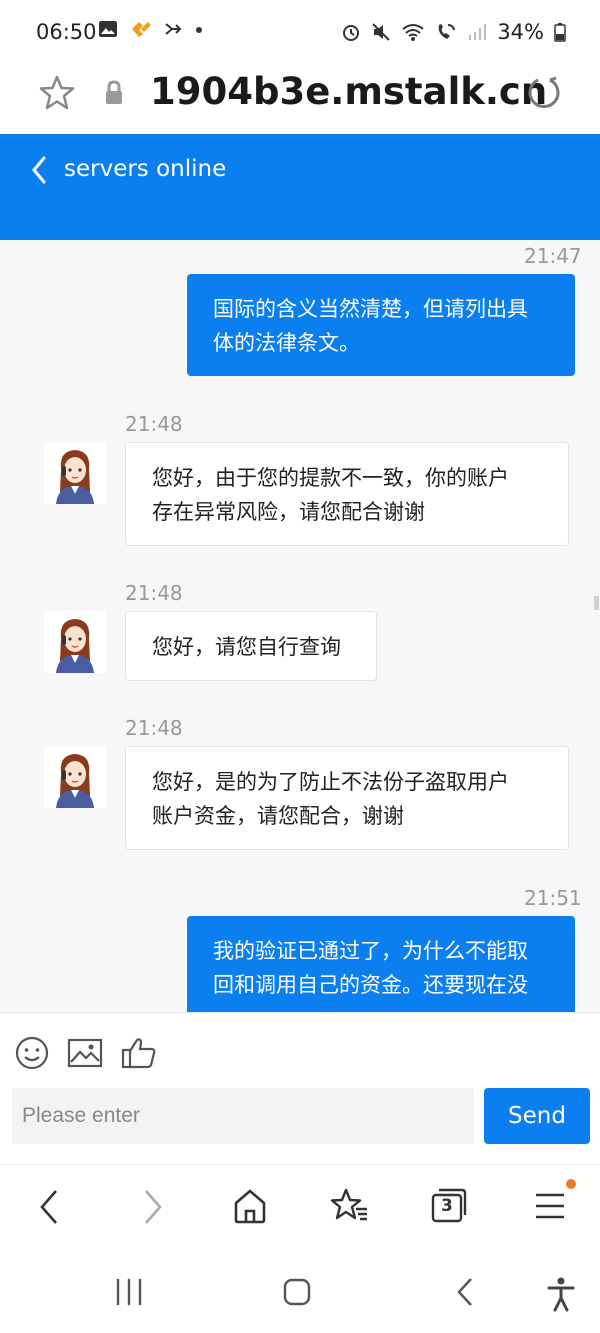 The width and height of the screenshot is (600, 1333). Describe the element at coordinates (465, 1292) in the screenshot. I see `system-back-icon` at that location.